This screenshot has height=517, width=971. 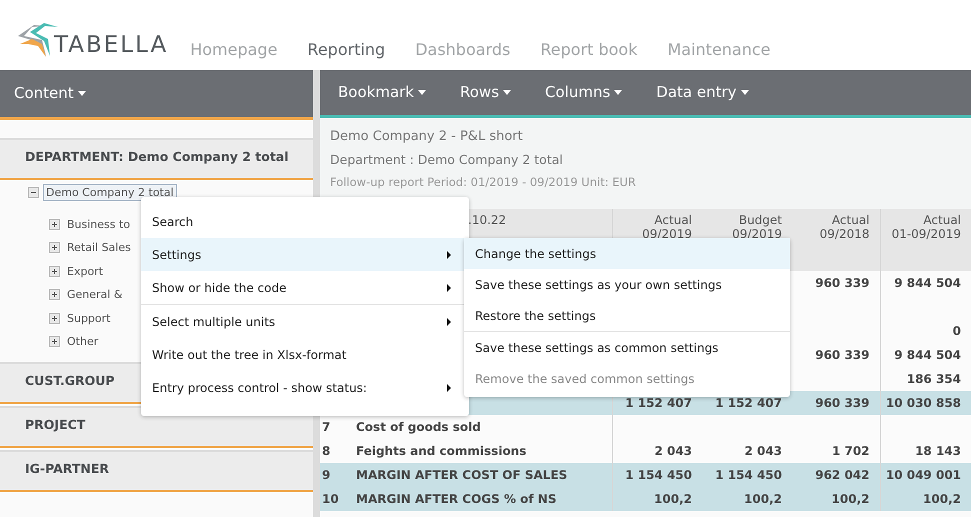 I want to click on menu-item: Entry process control - show status:, so click(x=302, y=387).